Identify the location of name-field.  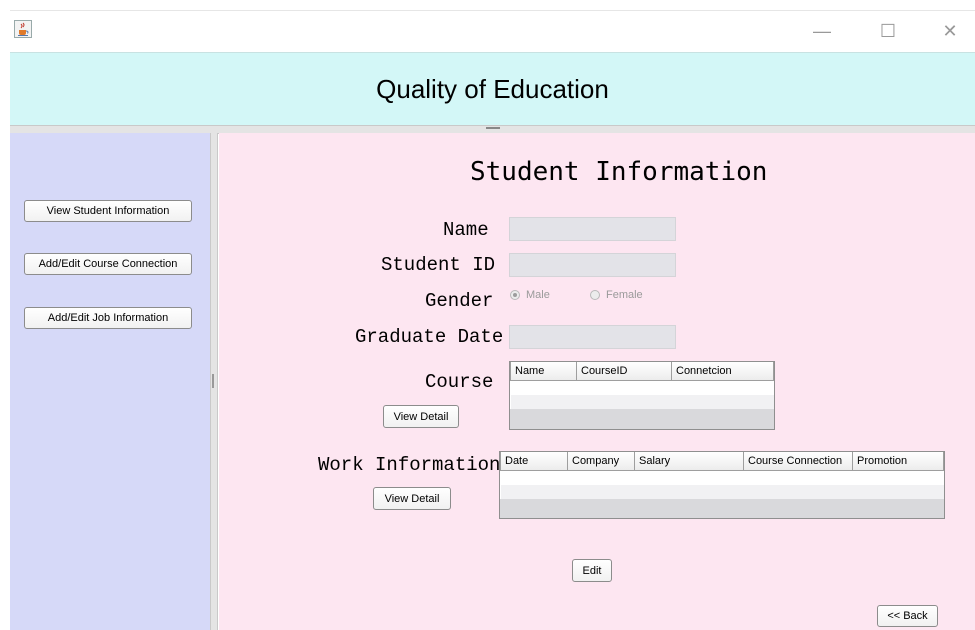
(592, 229).